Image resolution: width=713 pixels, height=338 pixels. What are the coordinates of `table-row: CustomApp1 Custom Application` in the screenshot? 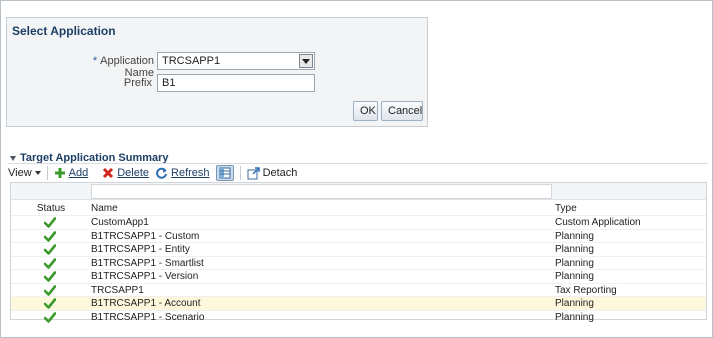 It's located at (358, 222).